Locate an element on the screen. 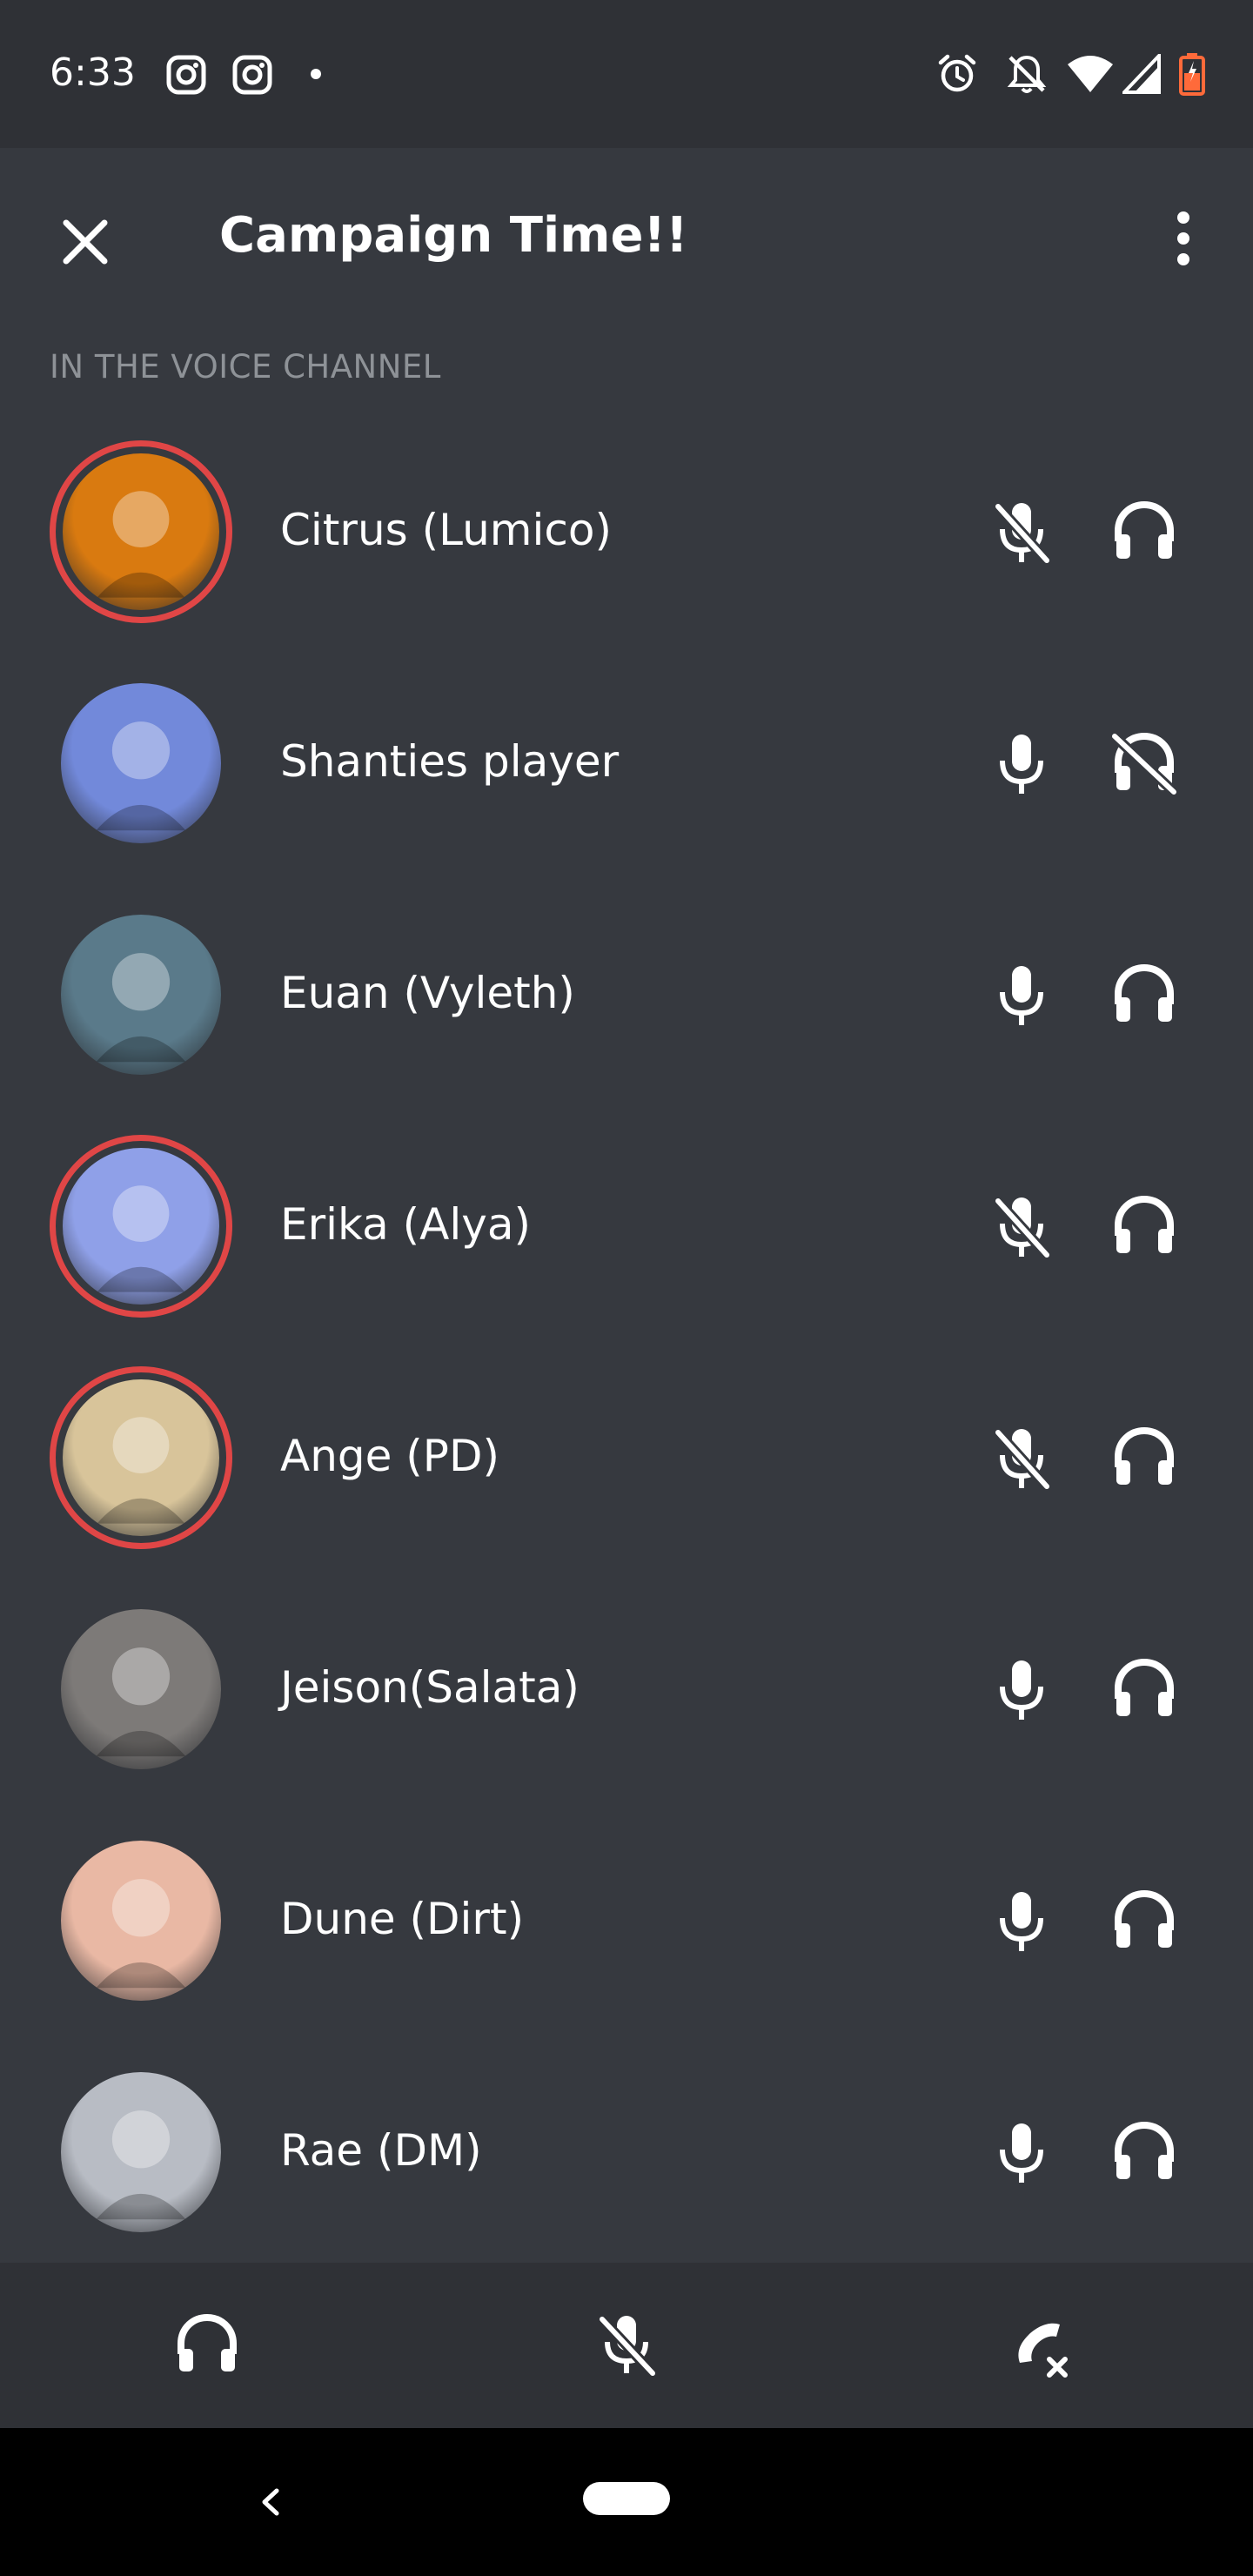  status-bar: 6:33 is located at coordinates (626, 74).